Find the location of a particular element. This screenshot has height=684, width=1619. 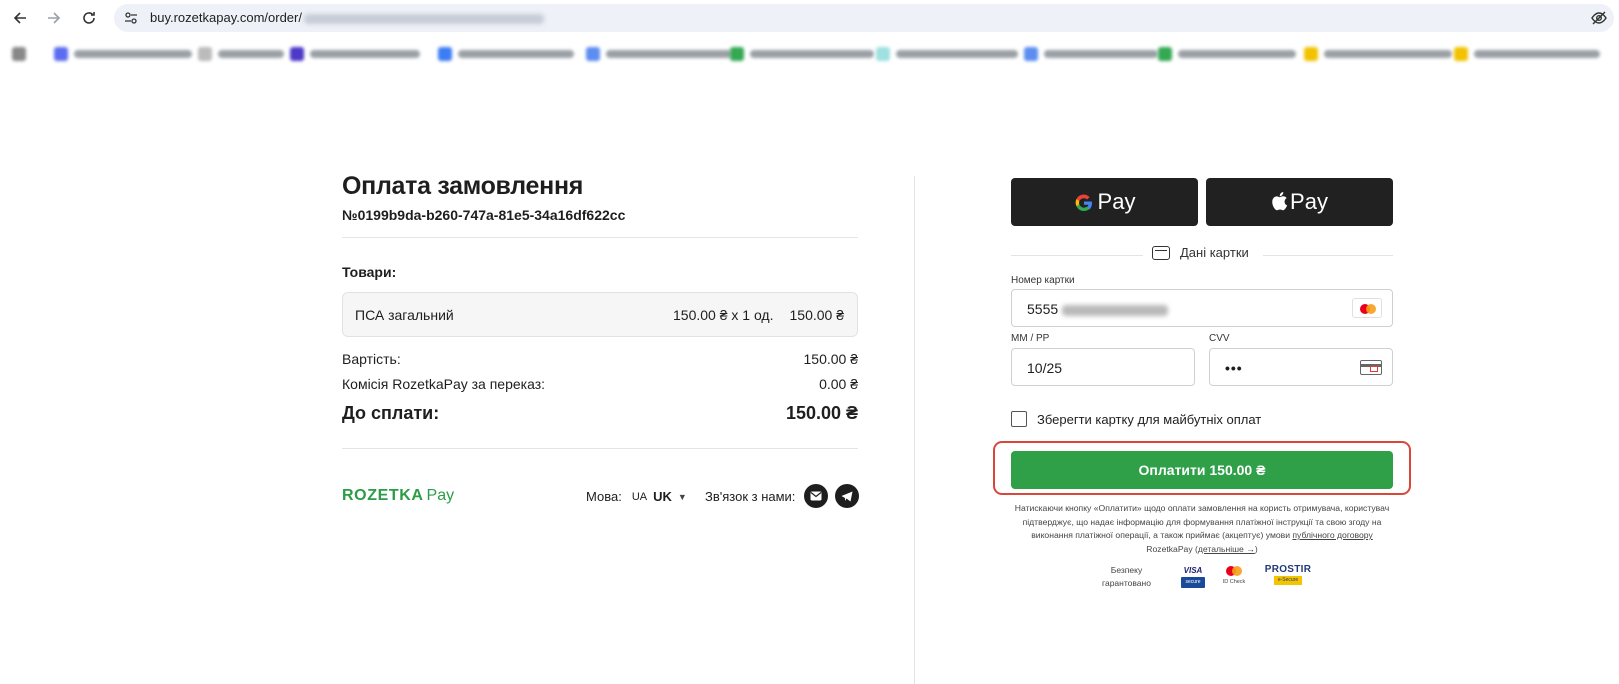

back-arrow-icon is located at coordinates (20, 18).